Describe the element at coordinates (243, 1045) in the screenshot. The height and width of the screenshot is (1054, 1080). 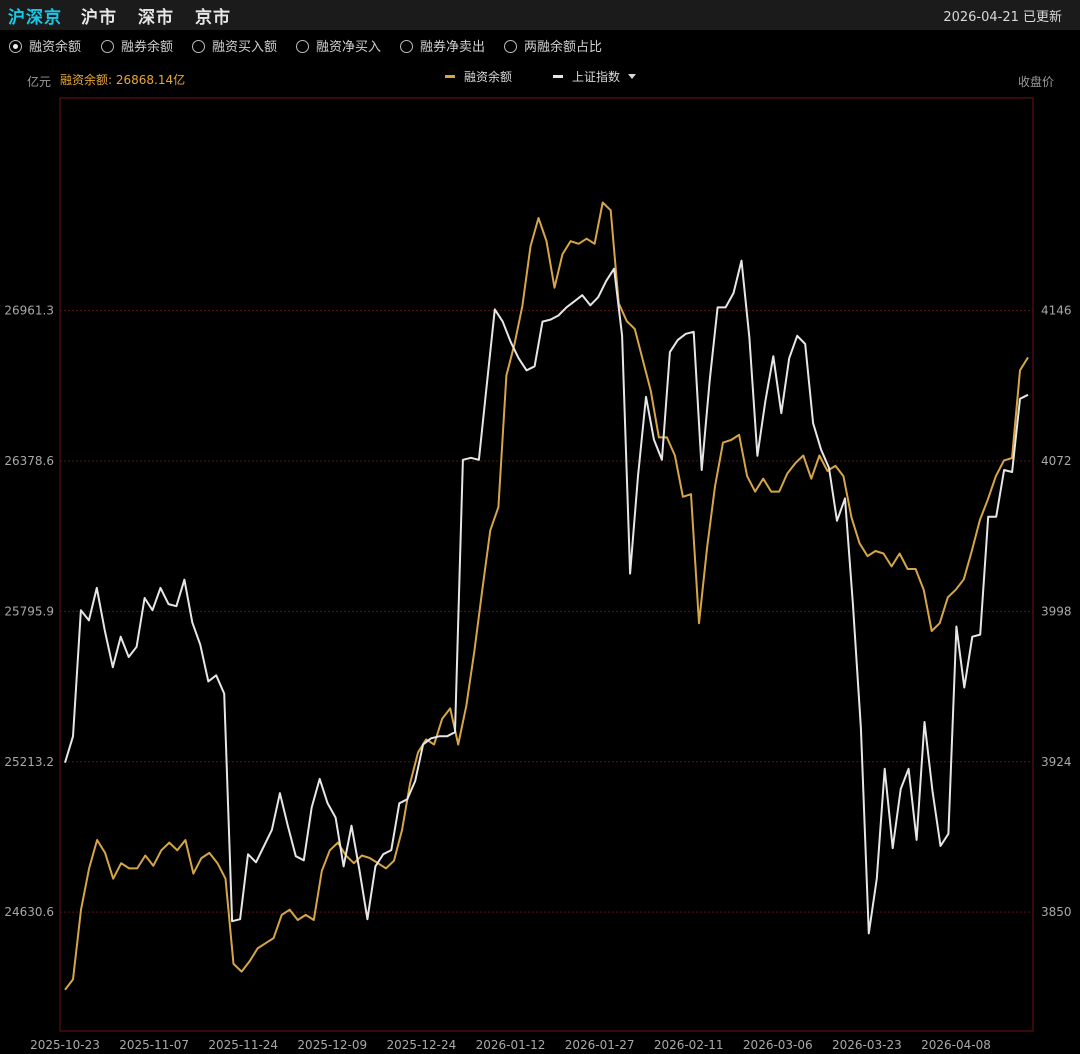
I see `x-tick-label: 2025-11-24` at that location.